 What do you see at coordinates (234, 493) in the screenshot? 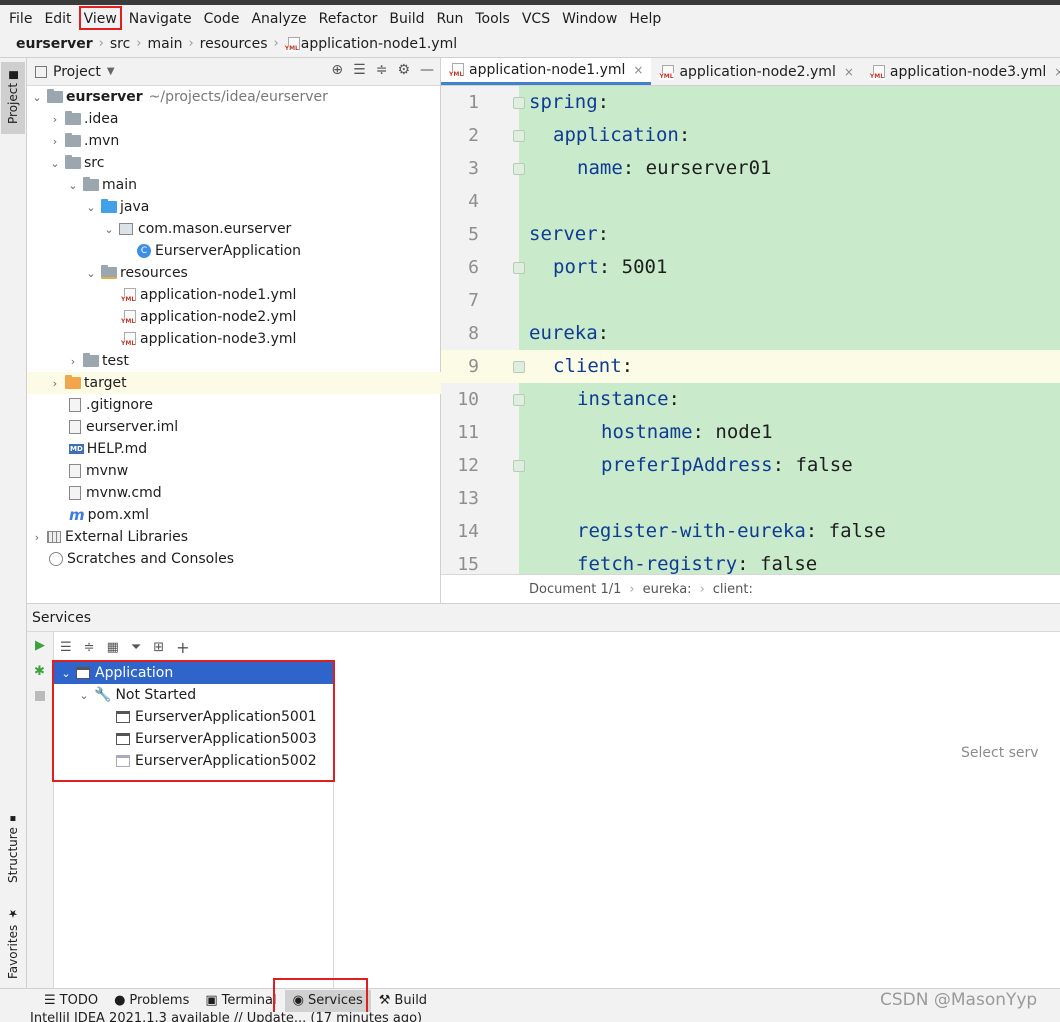
I see `tree-item: mvnw.cmd` at bounding box center [234, 493].